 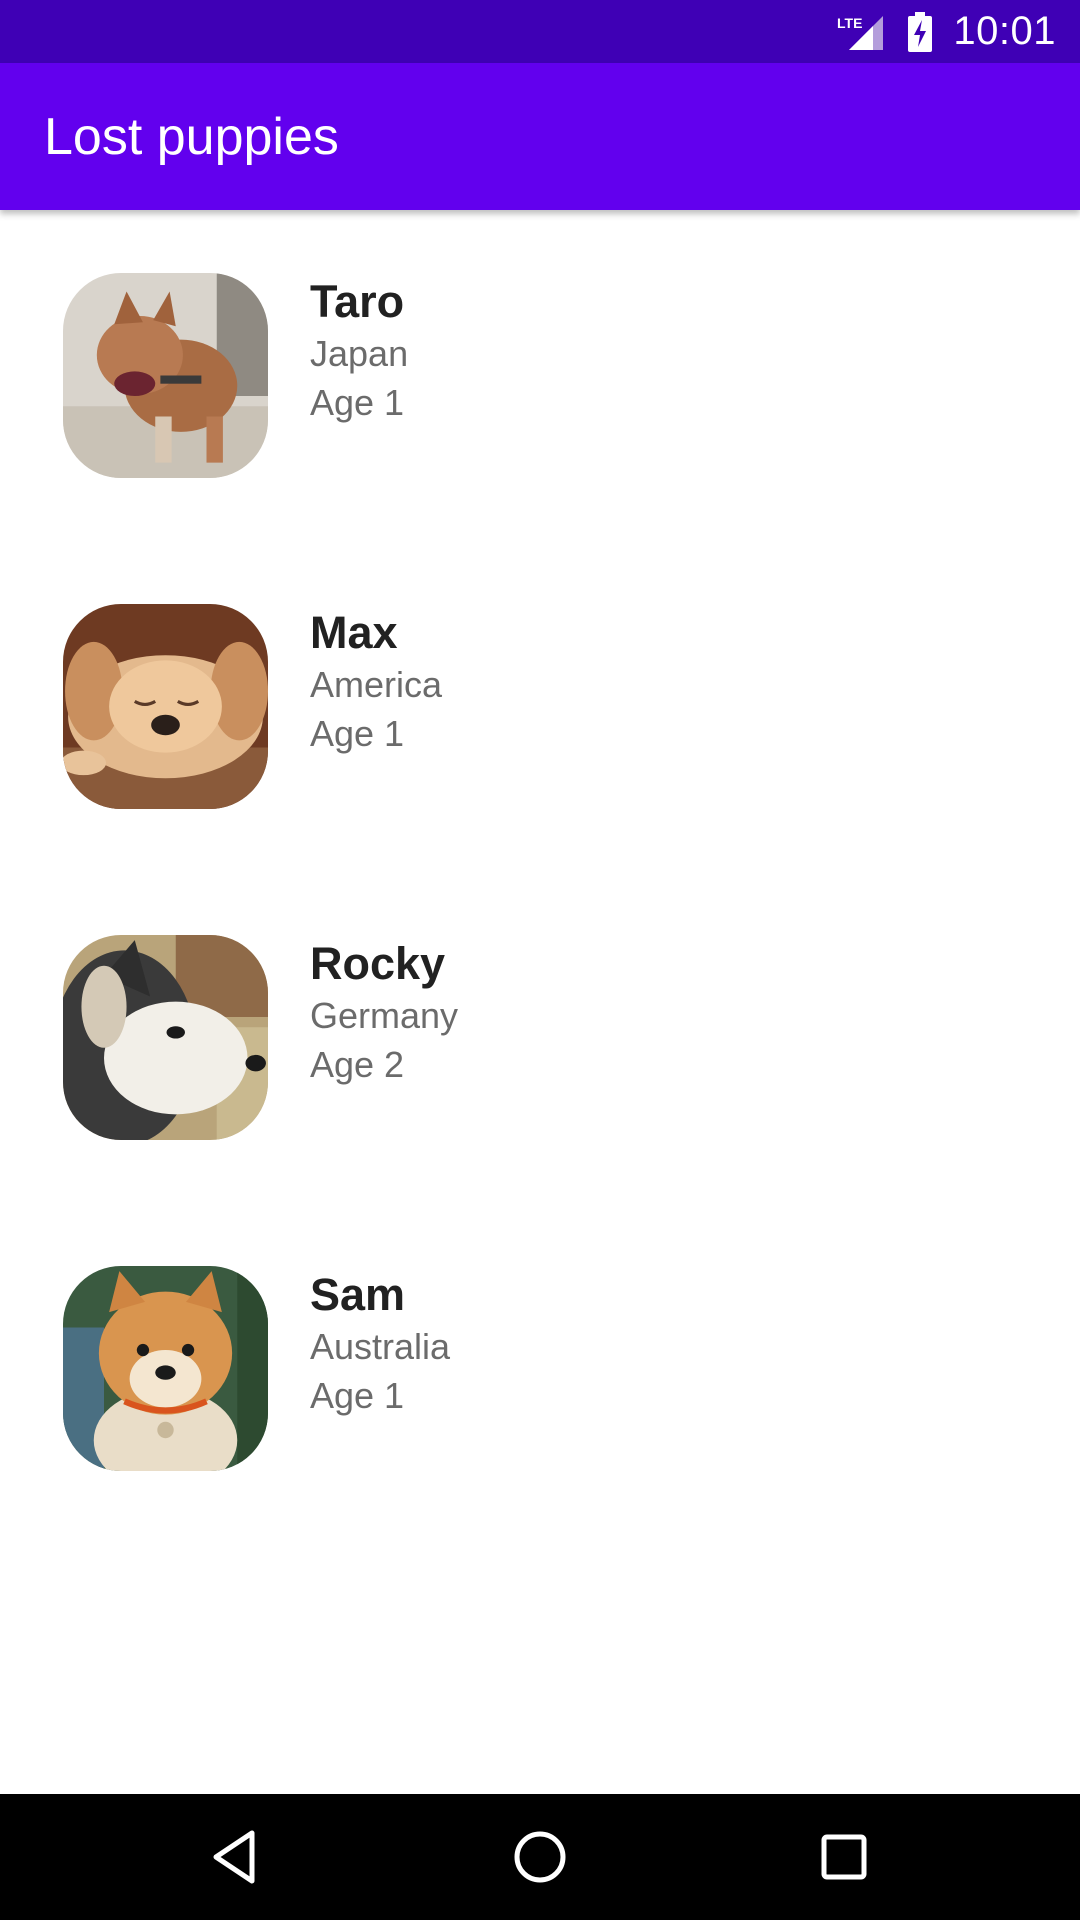 I want to click on puppy-country: Australia, so click(x=380, y=1346).